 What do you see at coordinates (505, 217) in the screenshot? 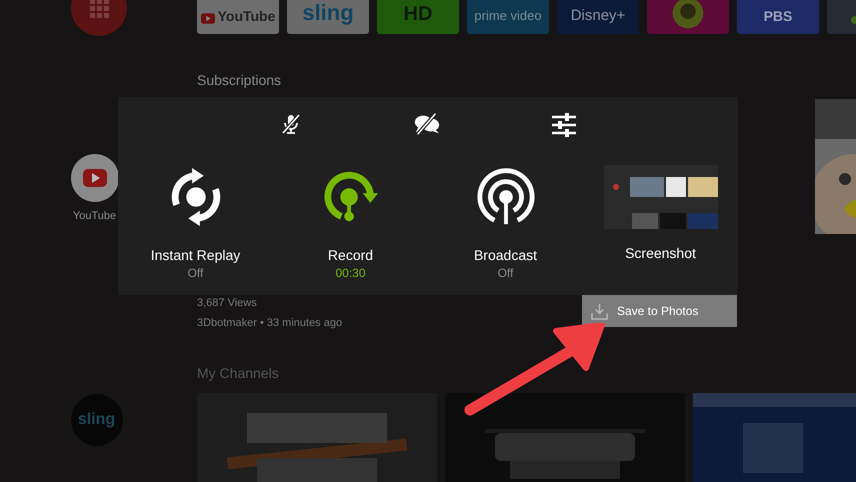
I see `feature-button: Broadcast Off` at bounding box center [505, 217].